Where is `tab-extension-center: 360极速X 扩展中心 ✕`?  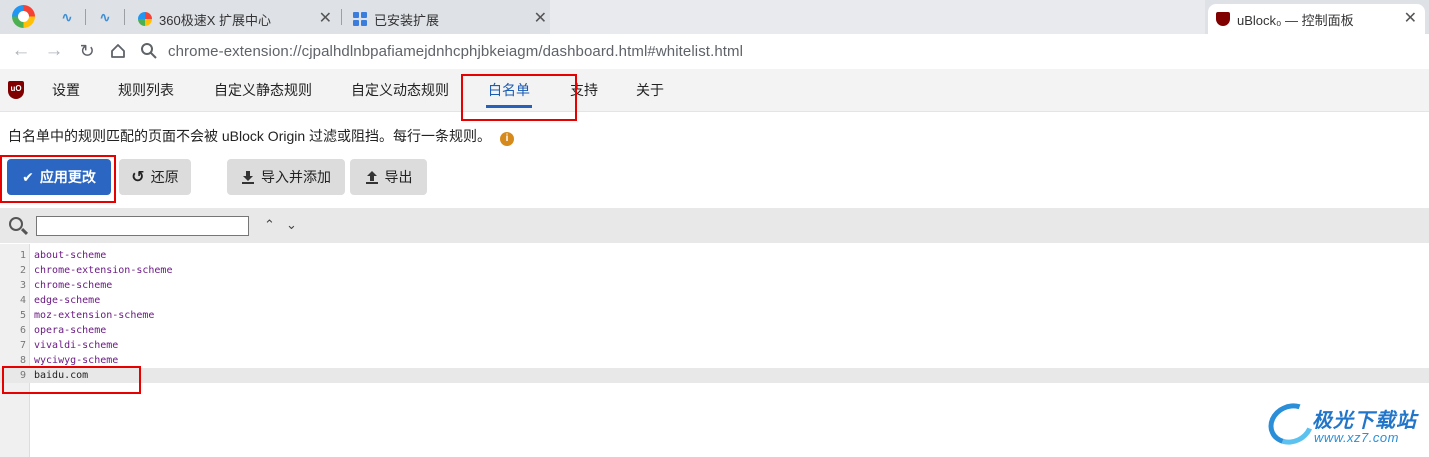 tab-extension-center: 360极速X 扩展中心 ✕ is located at coordinates (235, 19).